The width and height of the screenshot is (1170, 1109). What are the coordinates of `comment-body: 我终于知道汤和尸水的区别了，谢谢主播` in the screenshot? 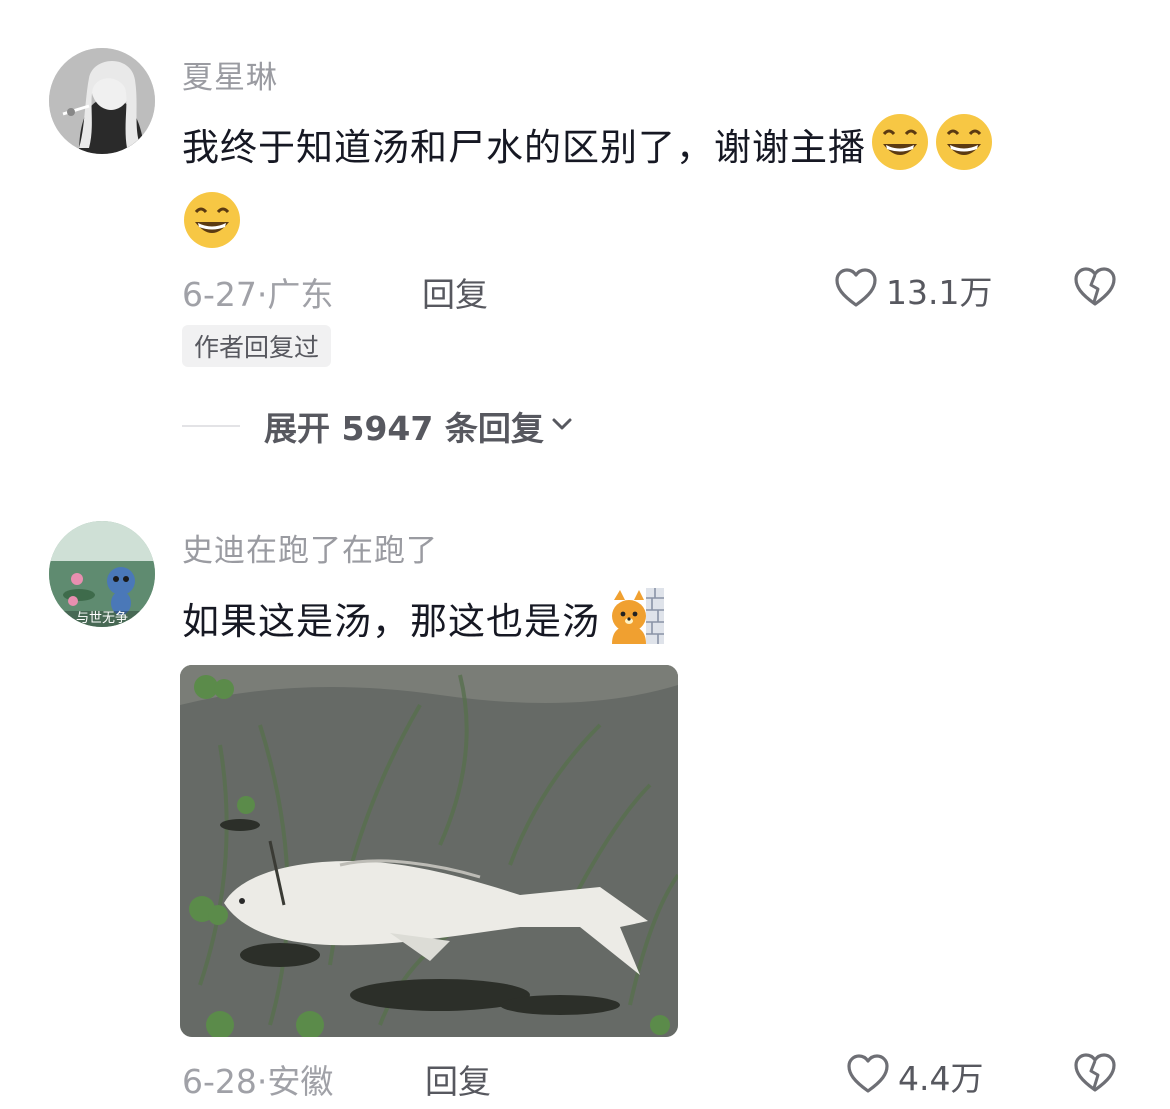 It's located at (524, 147).